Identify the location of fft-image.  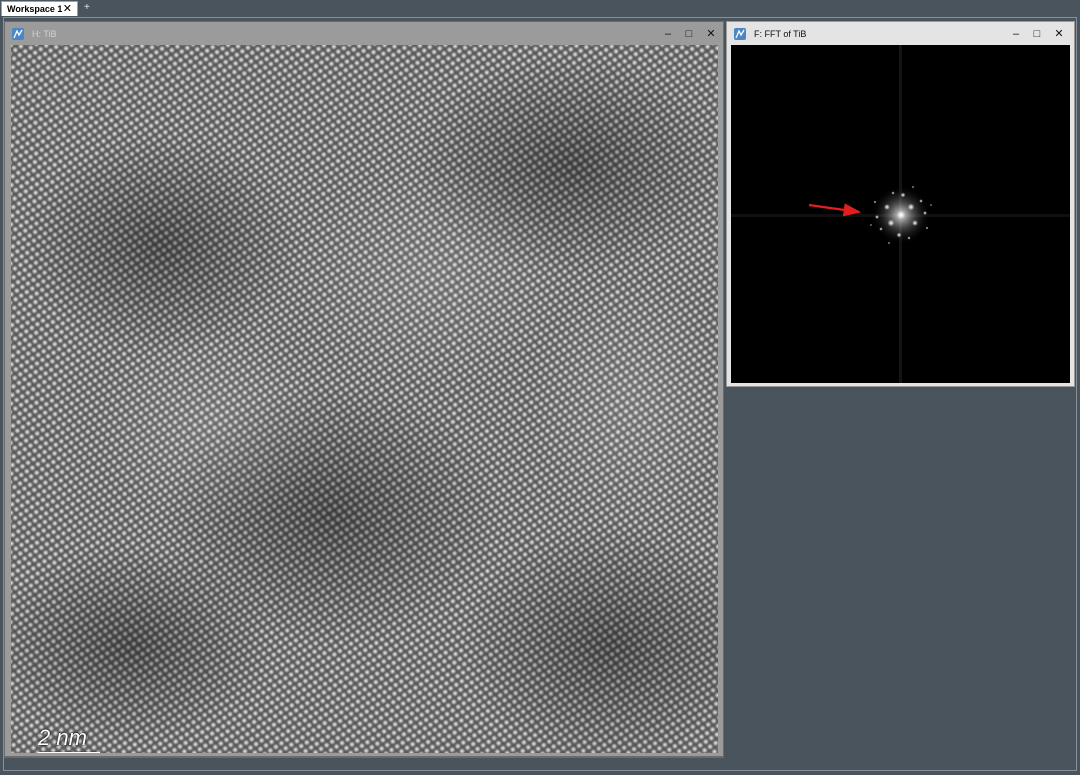
(900, 214).